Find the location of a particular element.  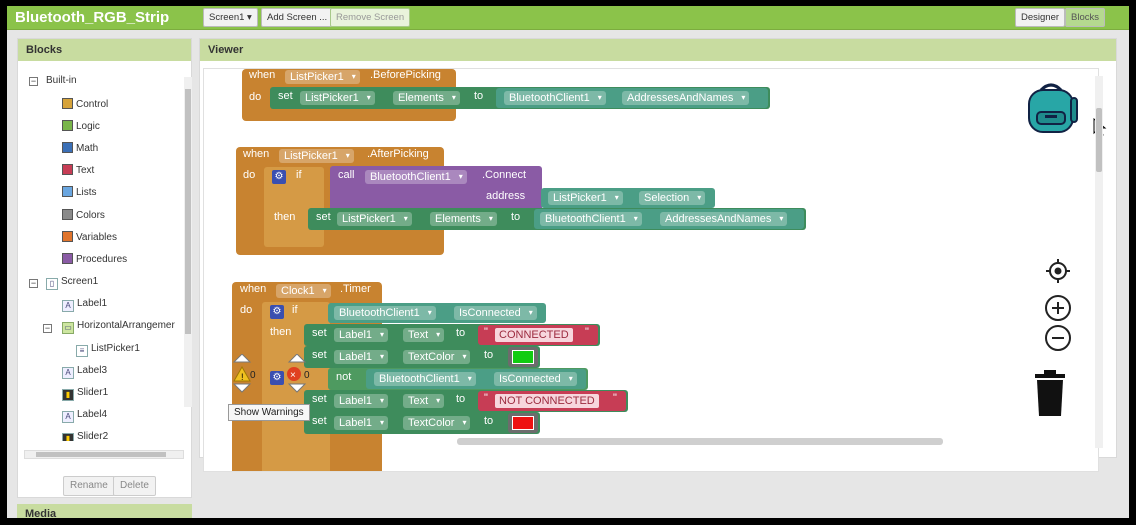

tree-item-text: Text is located at coordinates (78, 171).